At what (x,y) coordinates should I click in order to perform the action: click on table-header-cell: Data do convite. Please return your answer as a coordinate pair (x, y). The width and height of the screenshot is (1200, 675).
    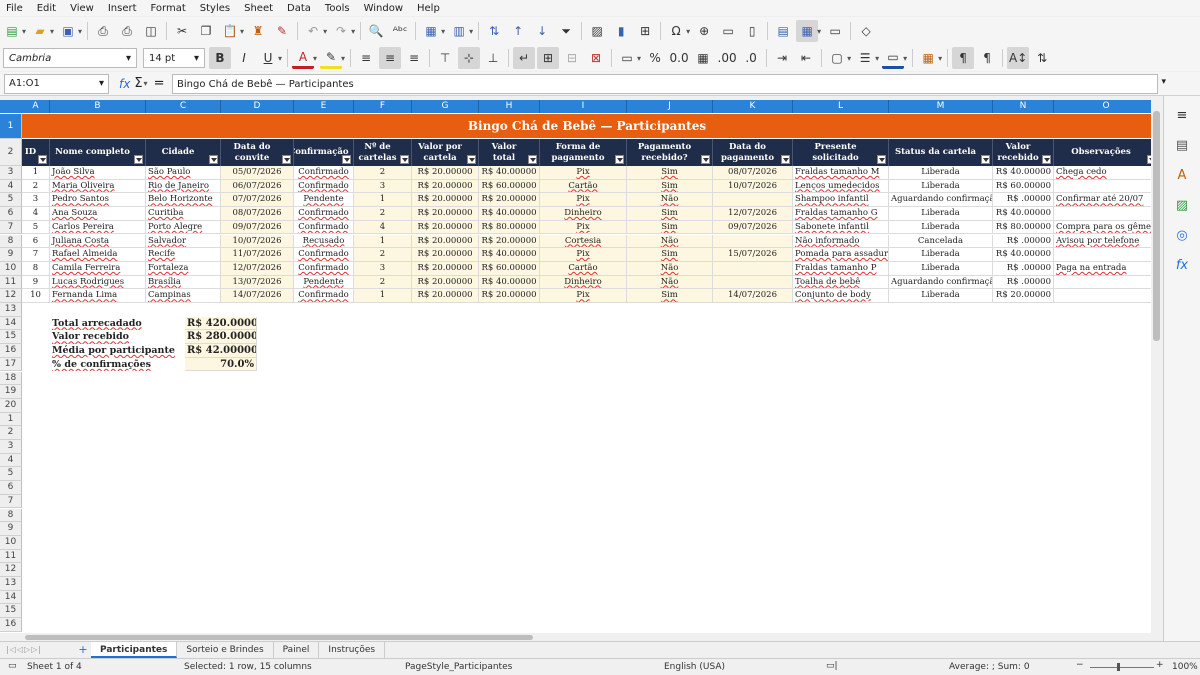
    Looking at the image, I should click on (257, 152).